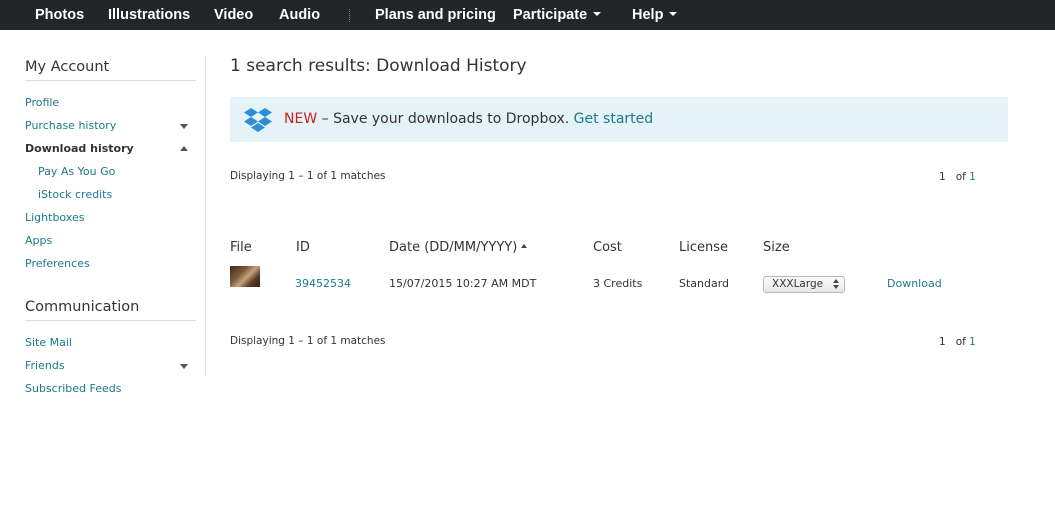  What do you see at coordinates (463, 283) in the screenshot?
I see `download-date: 15/07/2015 10:27 AM MDT` at bounding box center [463, 283].